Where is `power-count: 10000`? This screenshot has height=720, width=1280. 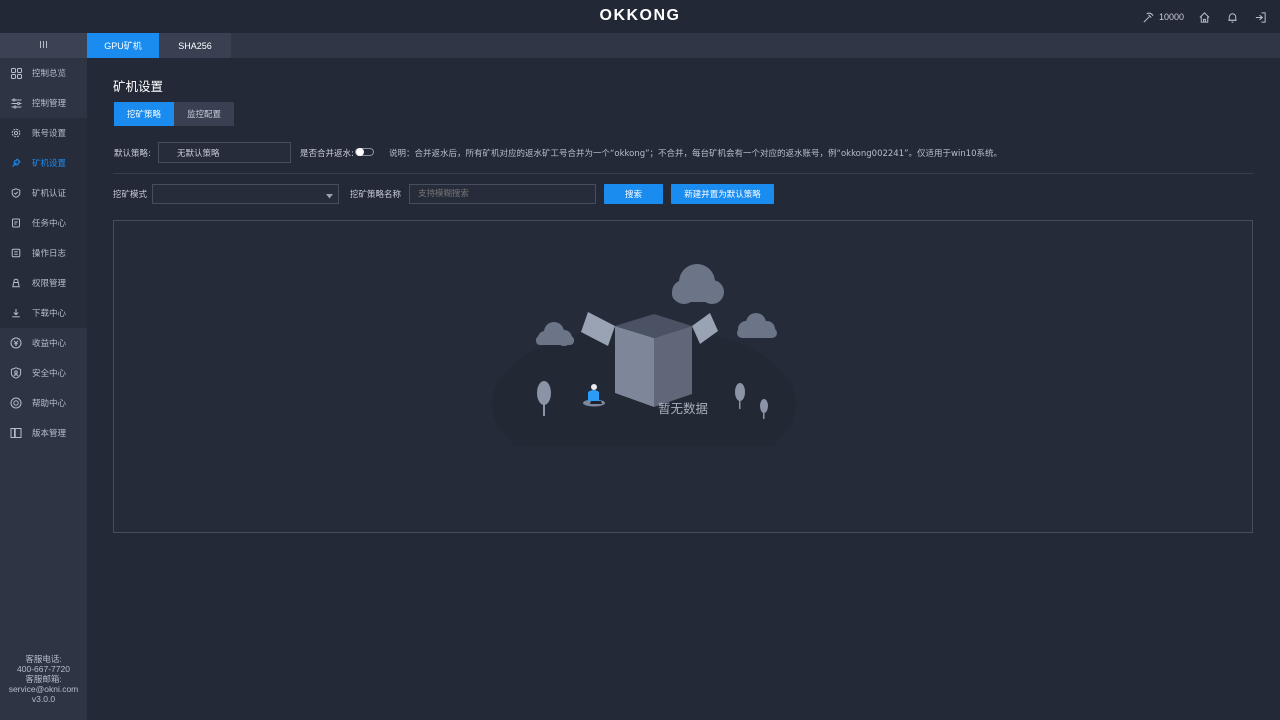
power-count: 10000 is located at coordinates (1171, 17).